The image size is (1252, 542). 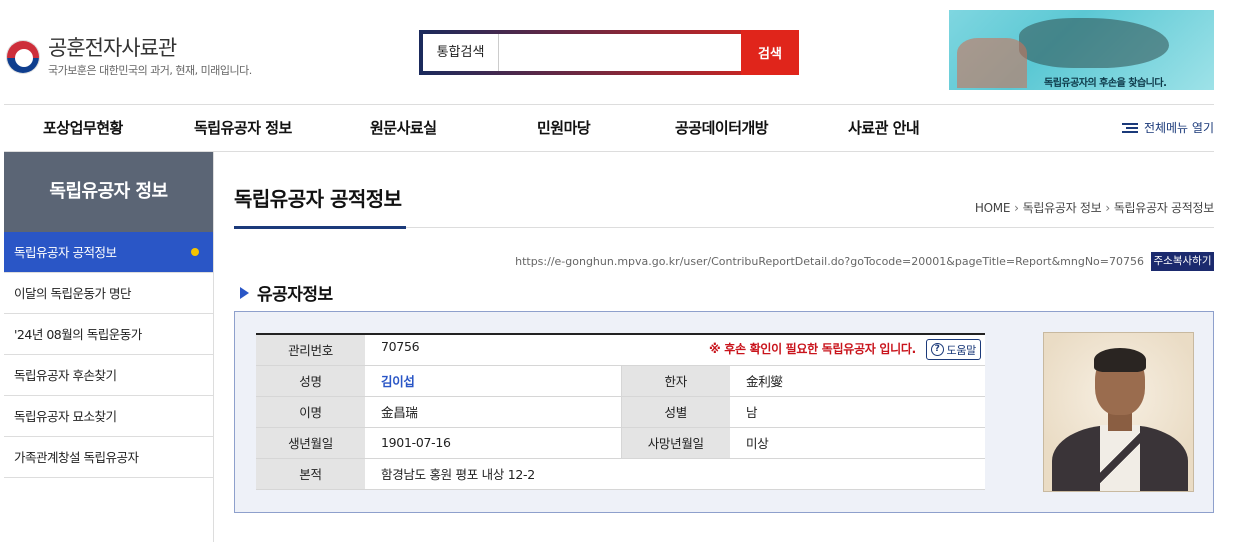 I want to click on triangle-bullet-icon, so click(x=244, y=292).